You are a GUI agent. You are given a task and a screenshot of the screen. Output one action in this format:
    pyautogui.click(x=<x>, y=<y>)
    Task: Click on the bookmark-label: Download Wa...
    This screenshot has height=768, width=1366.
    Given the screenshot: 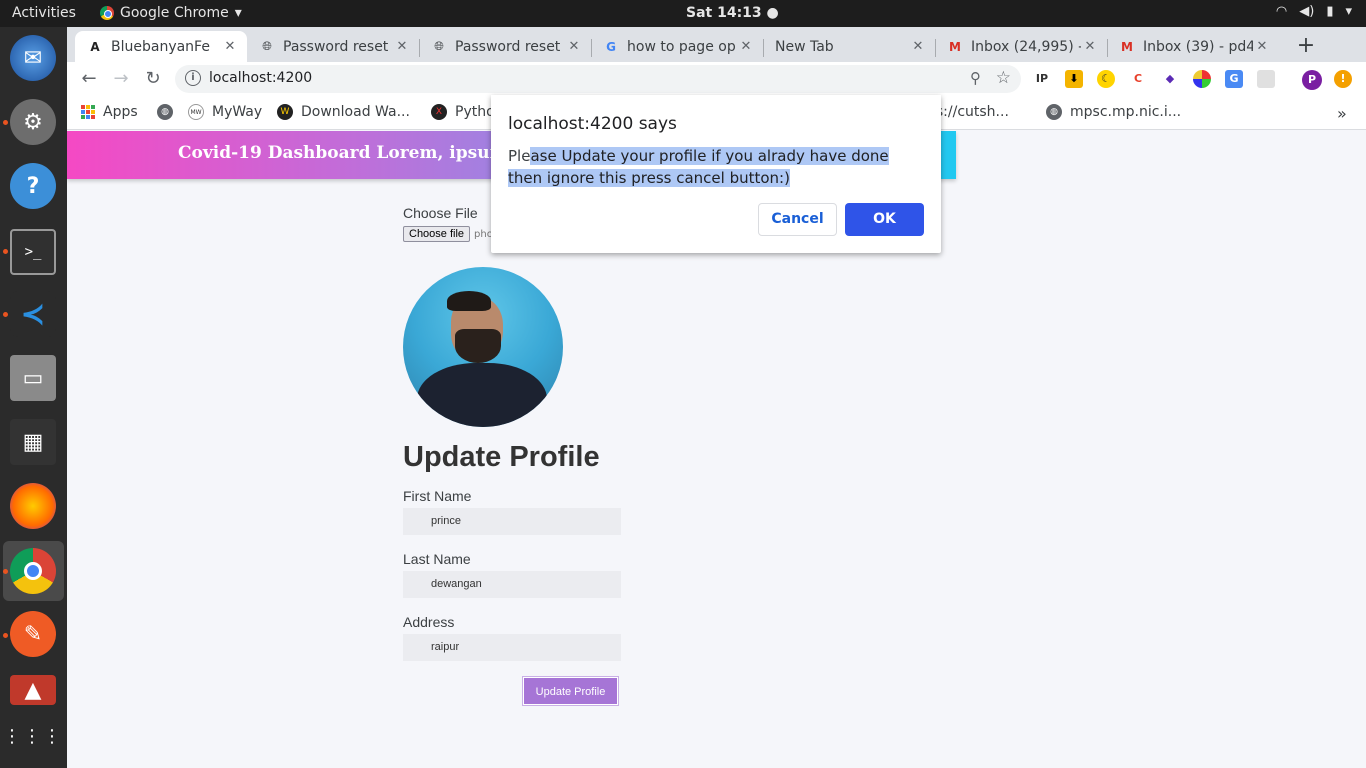 What is the action you would take?
    pyautogui.click(x=355, y=112)
    